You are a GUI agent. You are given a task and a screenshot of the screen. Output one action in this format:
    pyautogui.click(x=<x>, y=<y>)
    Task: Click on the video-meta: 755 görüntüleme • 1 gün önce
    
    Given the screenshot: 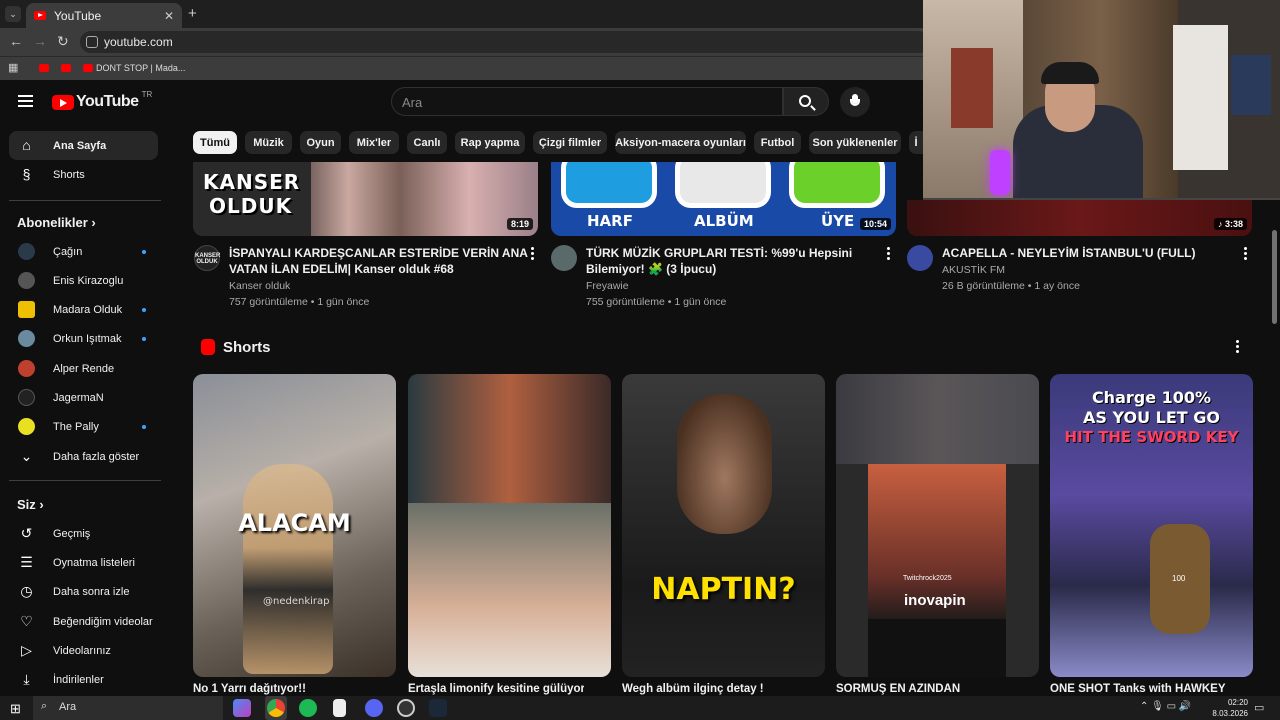 What is the action you would take?
    pyautogui.click(x=656, y=302)
    